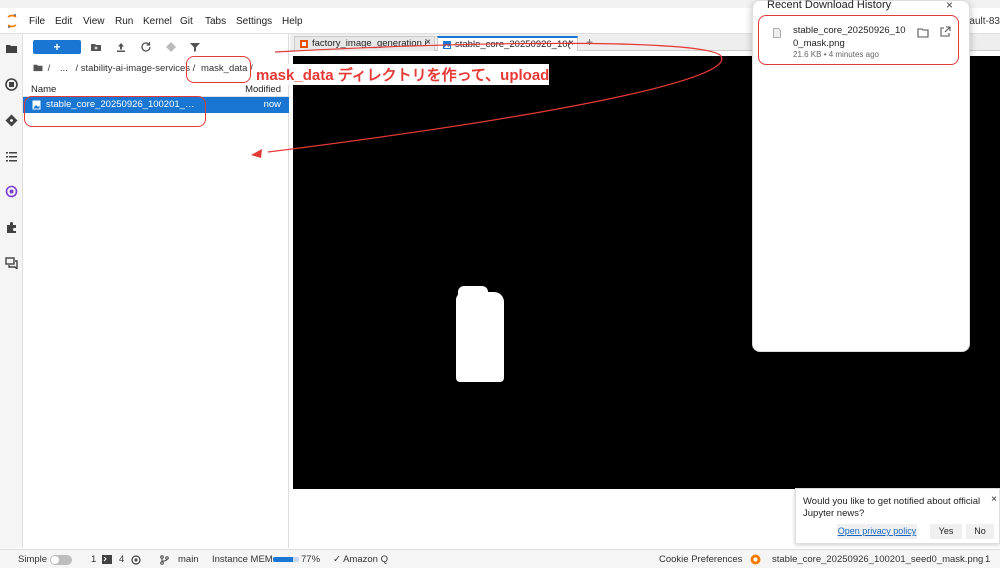  I want to click on line-indicator: 1, so click(988, 559).